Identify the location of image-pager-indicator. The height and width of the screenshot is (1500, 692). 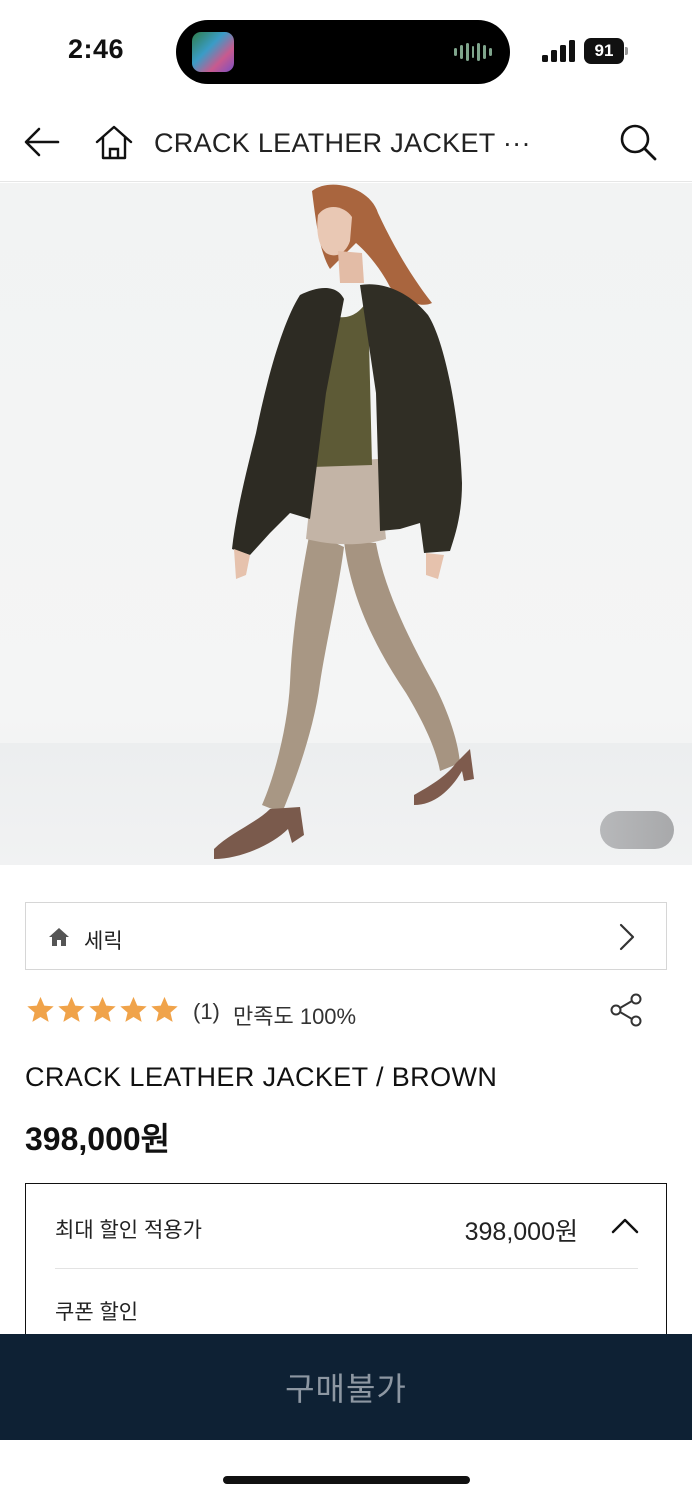
(637, 830).